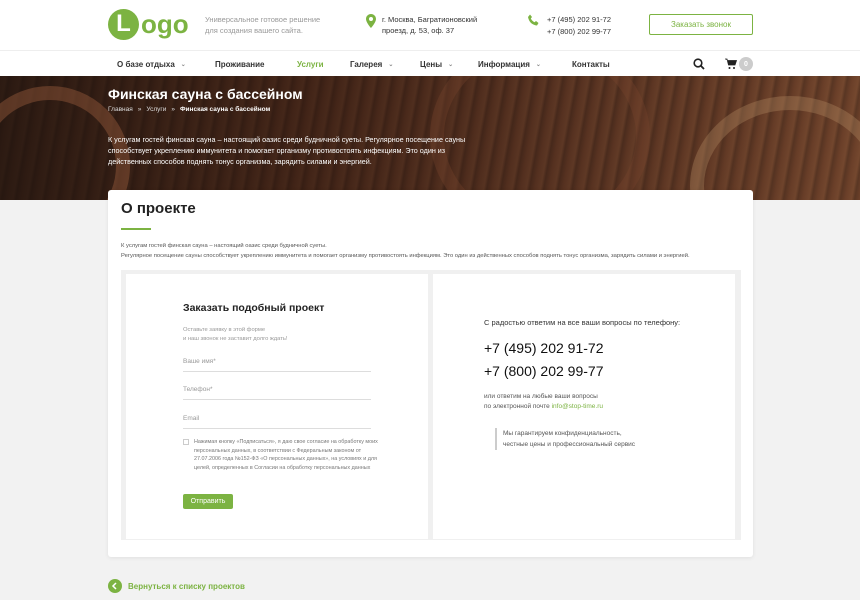  I want to click on form-title: Заказать подобный проект, so click(254, 308).